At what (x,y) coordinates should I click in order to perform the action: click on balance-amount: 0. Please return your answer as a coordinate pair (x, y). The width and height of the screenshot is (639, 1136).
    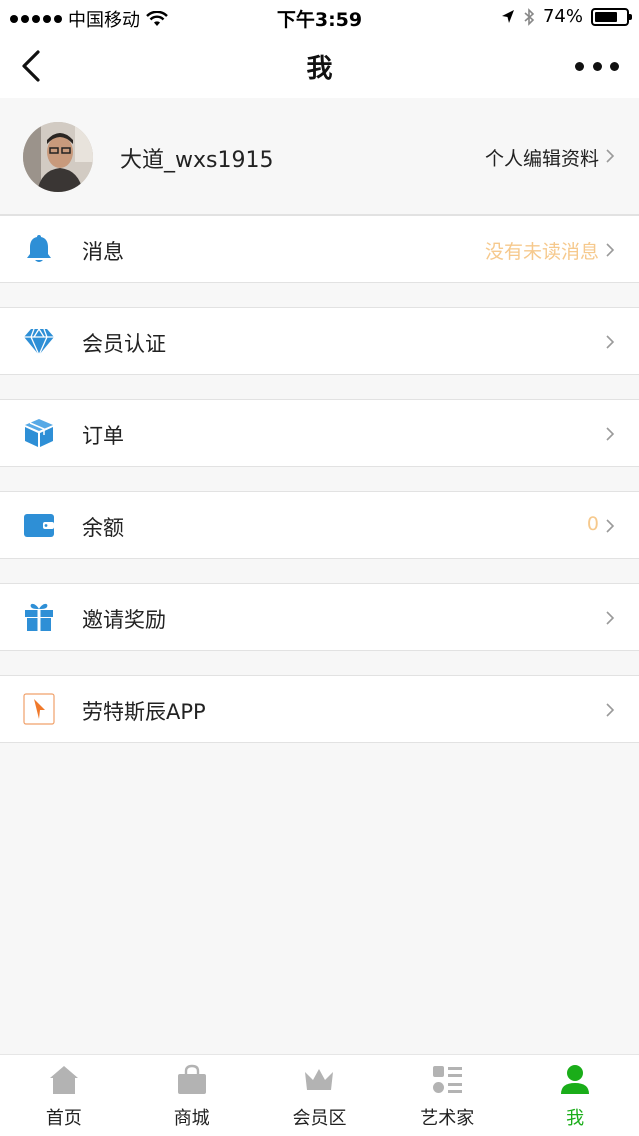
    Looking at the image, I should click on (592, 524).